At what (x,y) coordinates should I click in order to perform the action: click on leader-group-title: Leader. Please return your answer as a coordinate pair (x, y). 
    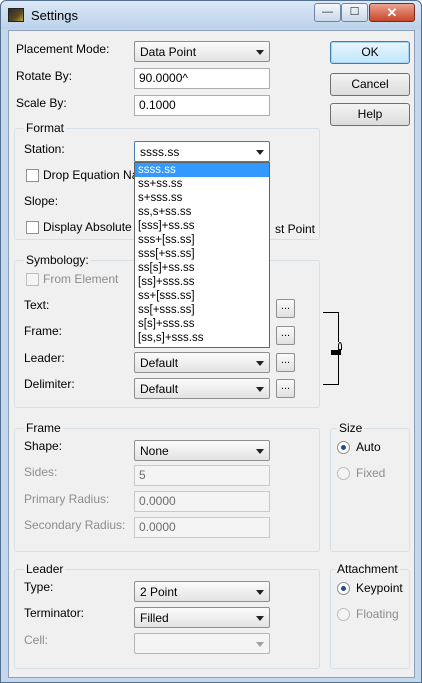
    Looking at the image, I should click on (45, 569).